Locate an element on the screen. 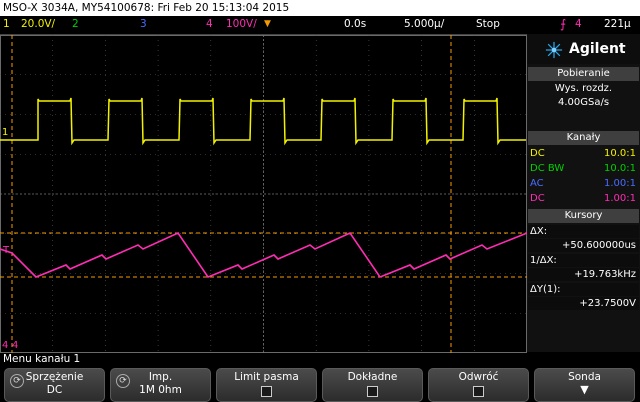  fine-label: Dokładne is located at coordinates (372, 377).